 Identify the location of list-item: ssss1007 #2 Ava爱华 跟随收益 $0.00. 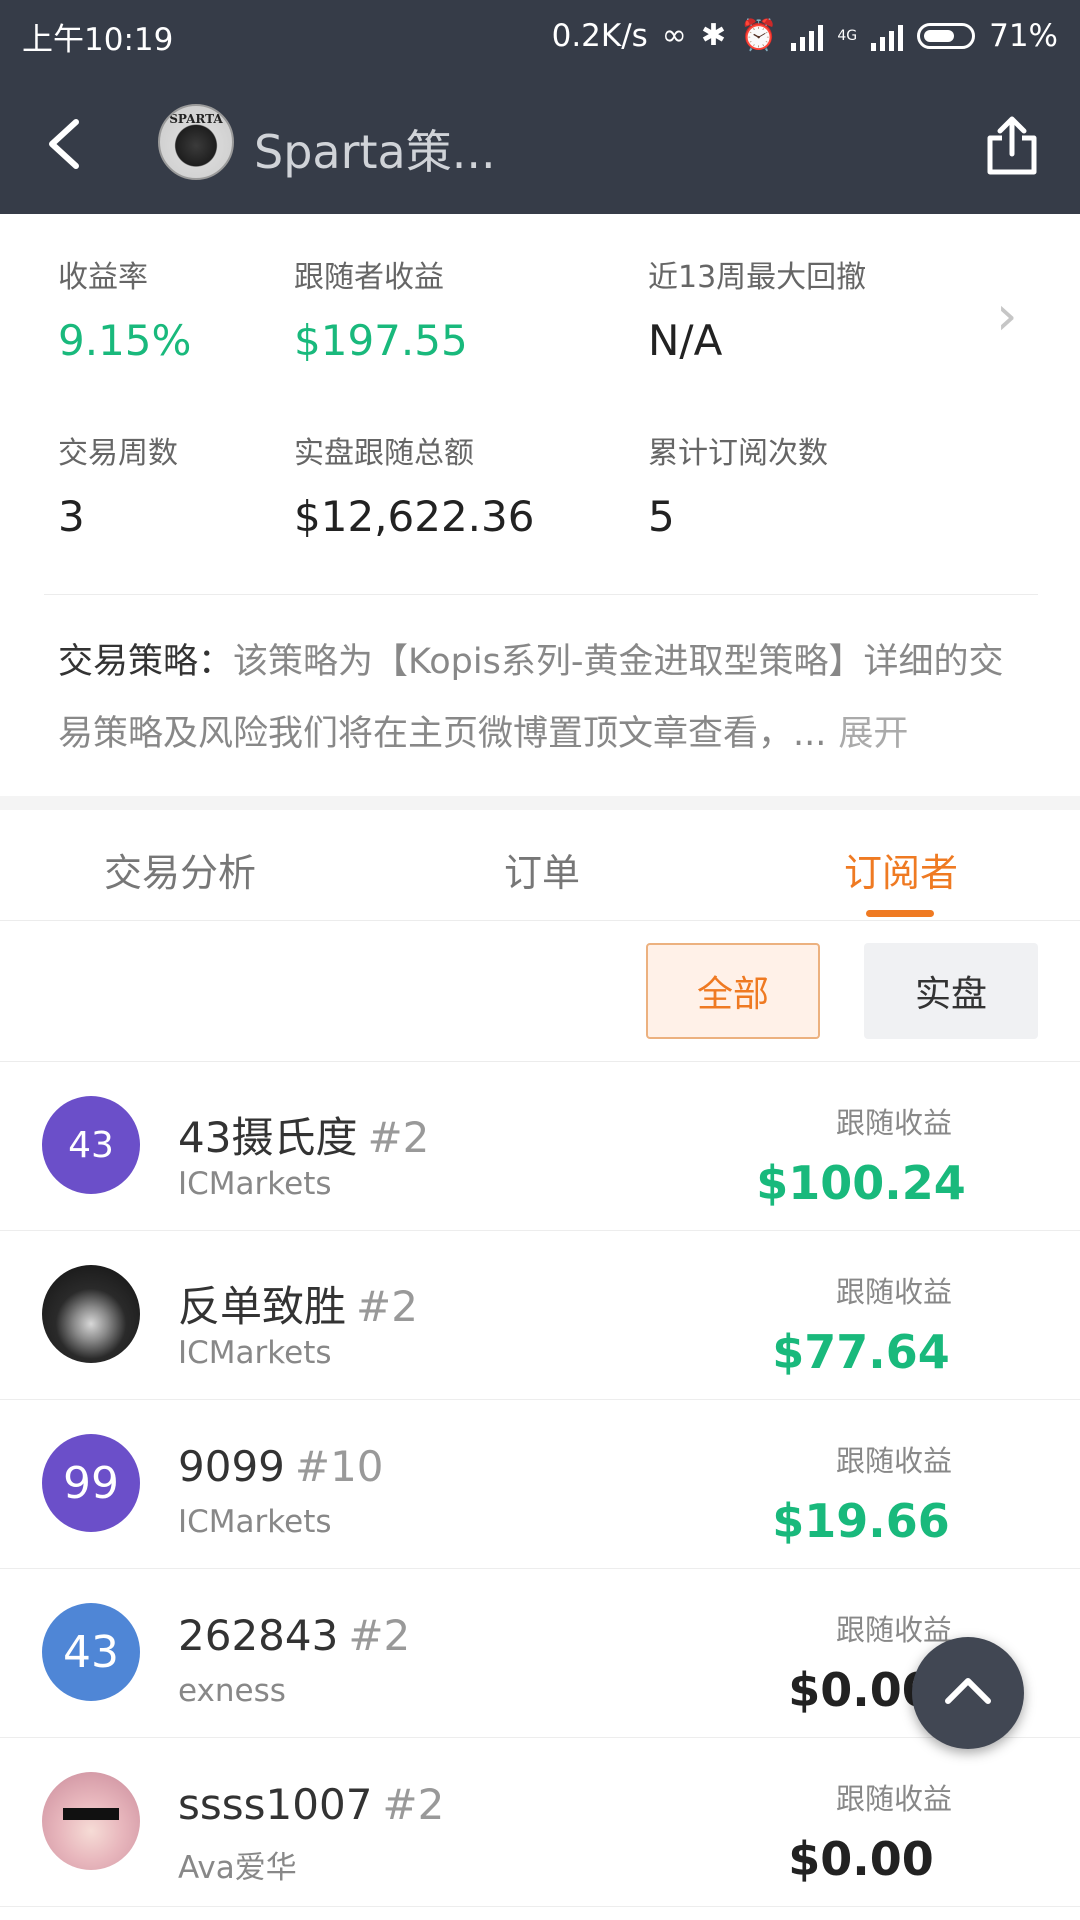
(540, 1822).